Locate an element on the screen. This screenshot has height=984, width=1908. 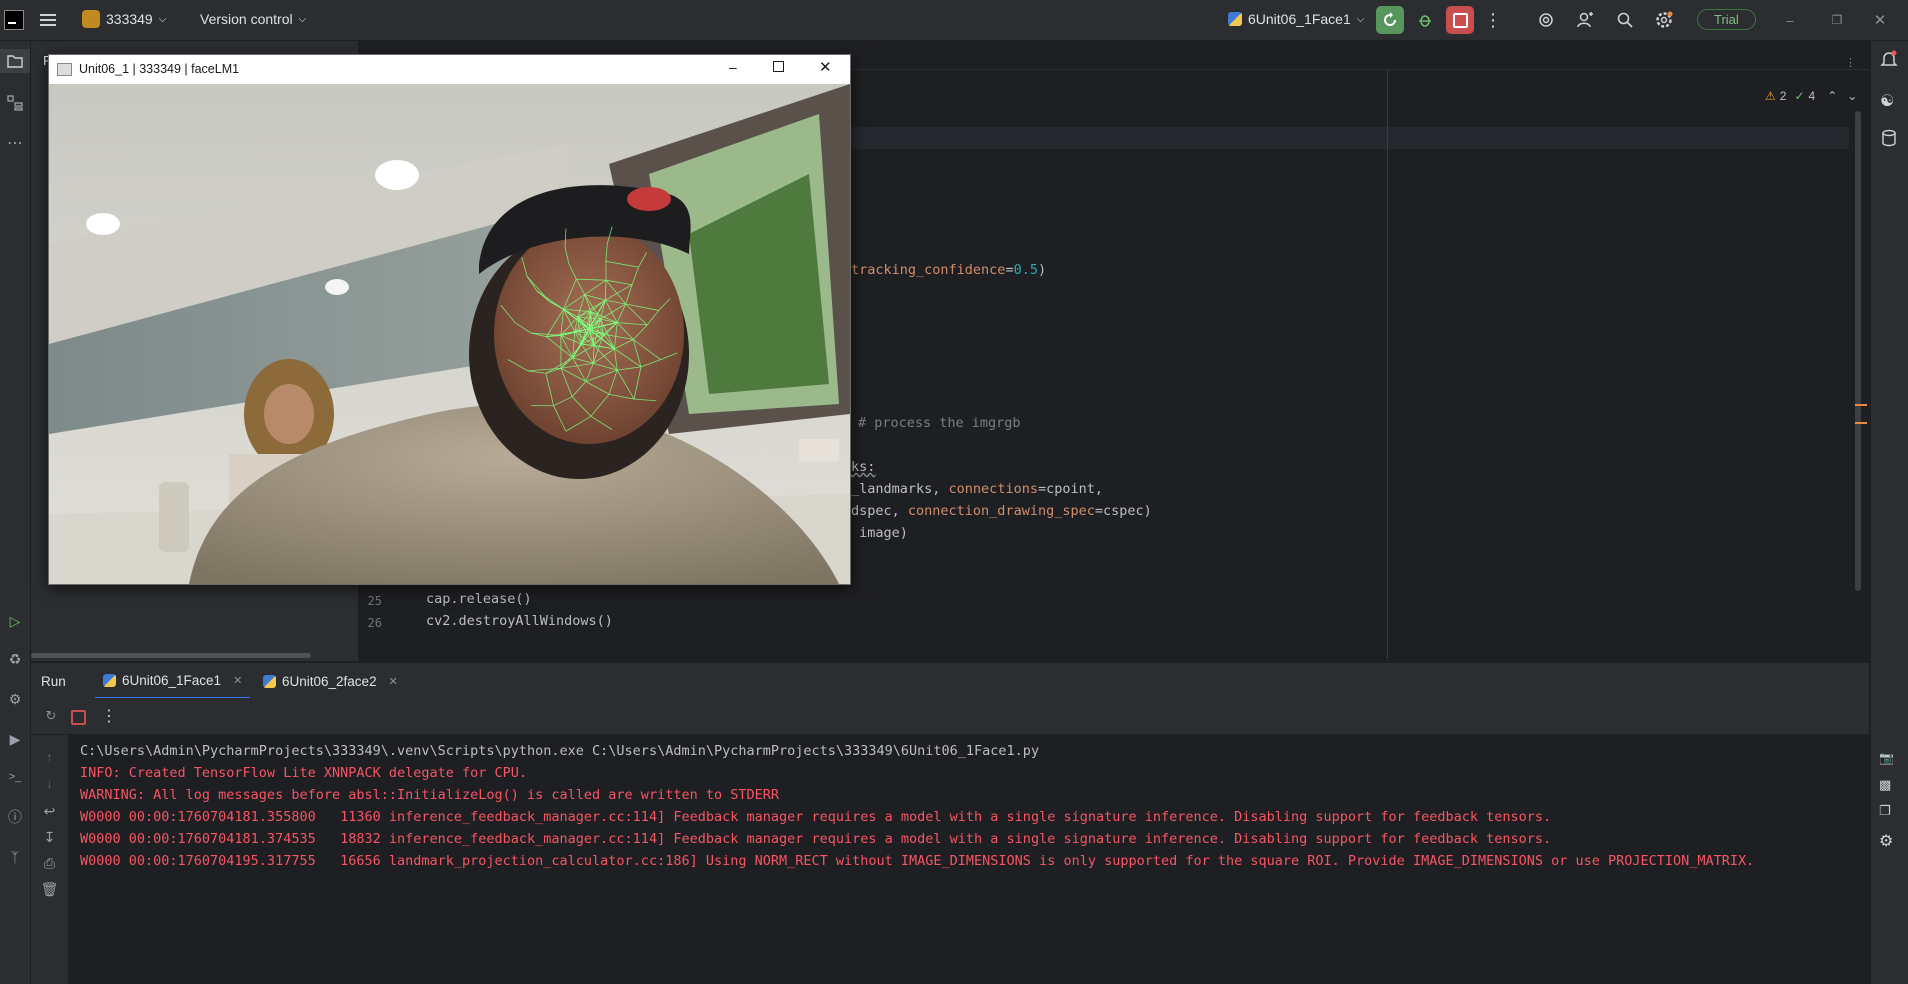
chevron-down-icon: ⌄ is located at coordinates (1852, 96).